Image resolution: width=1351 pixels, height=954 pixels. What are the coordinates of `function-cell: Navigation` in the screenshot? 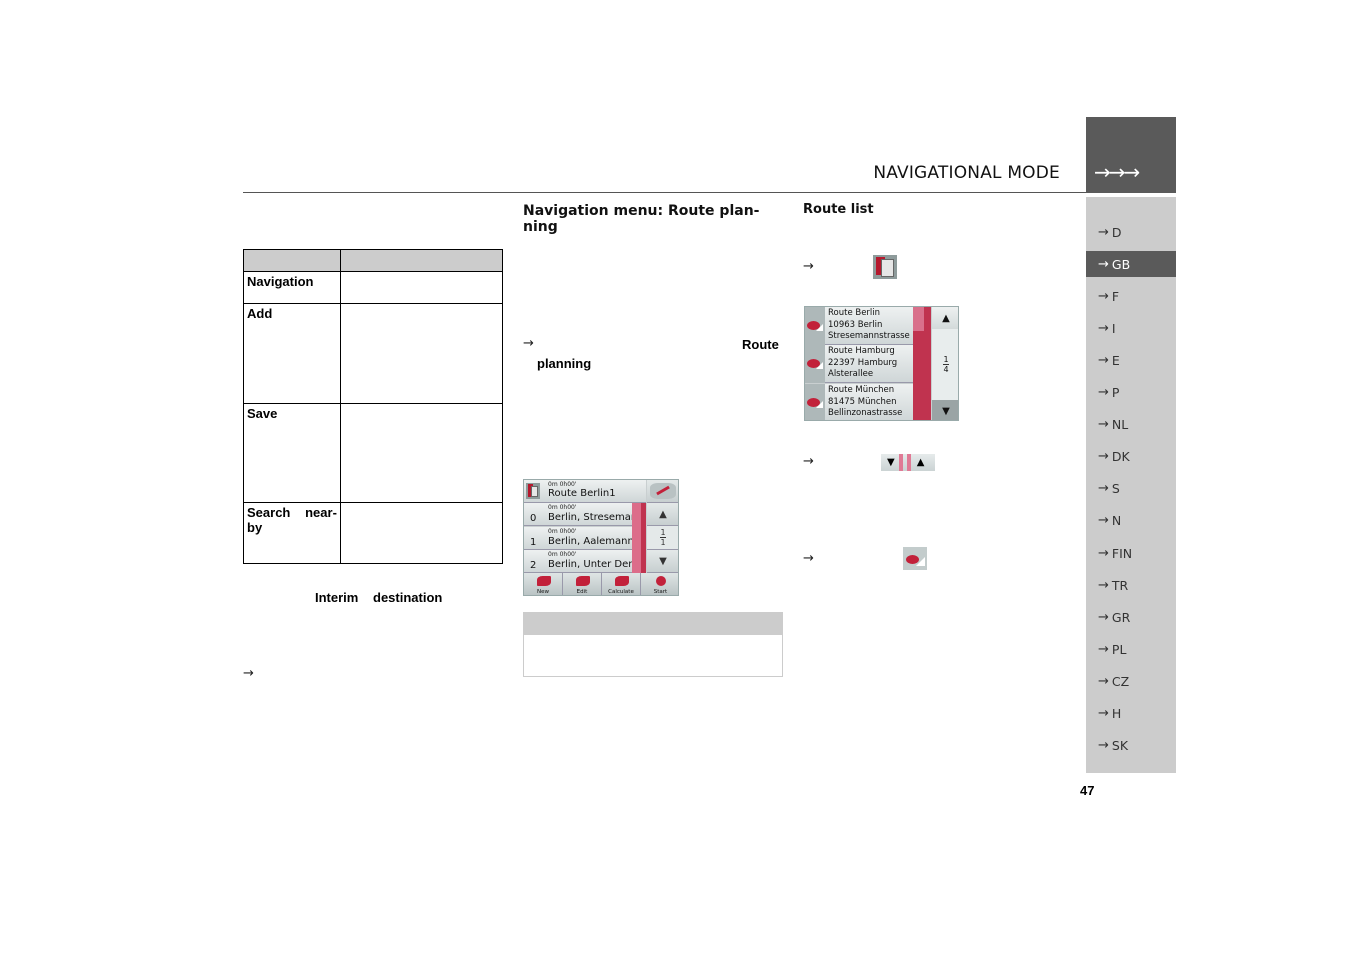 It's located at (292, 287).